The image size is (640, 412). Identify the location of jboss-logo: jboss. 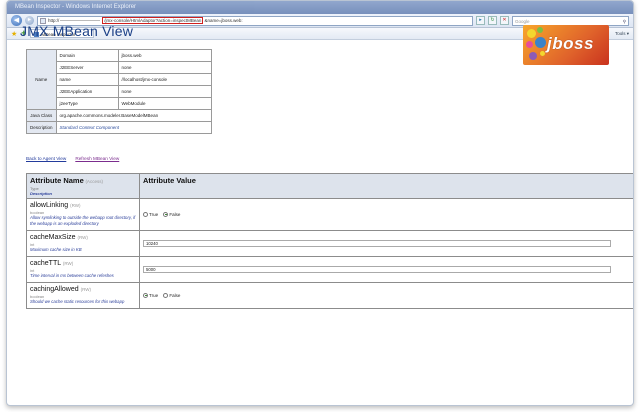
(566, 45).